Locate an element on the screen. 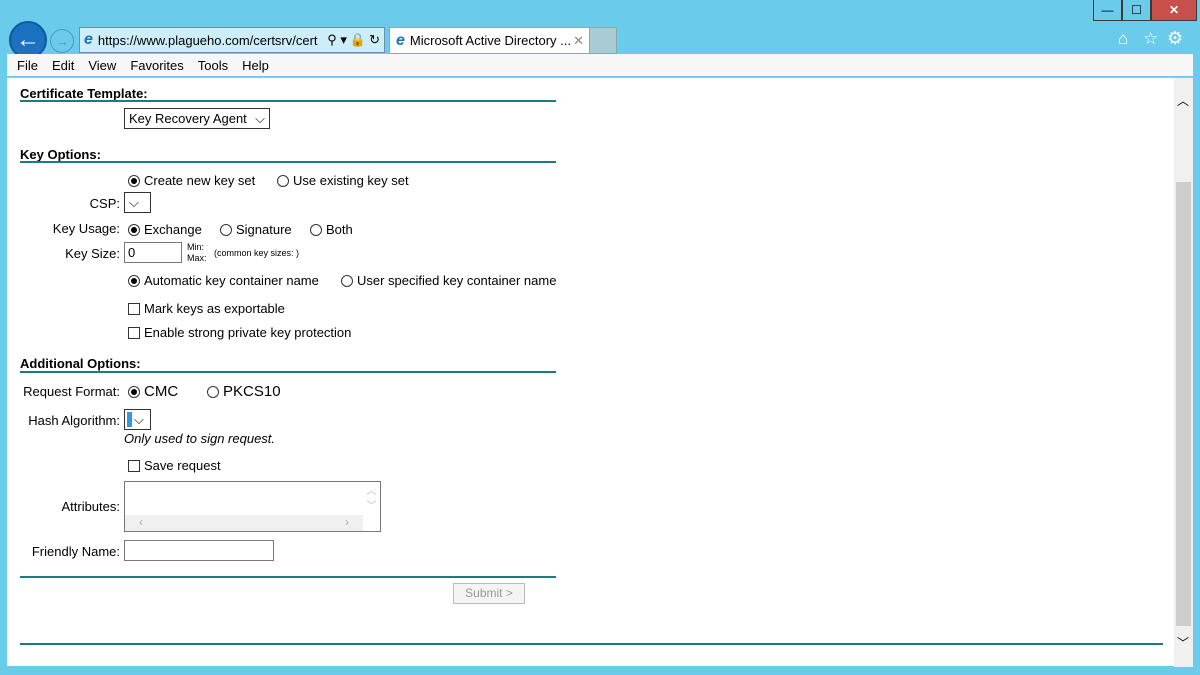 The height and width of the screenshot is (675, 1200). request-format-label: Request Format: is located at coordinates (71, 391).